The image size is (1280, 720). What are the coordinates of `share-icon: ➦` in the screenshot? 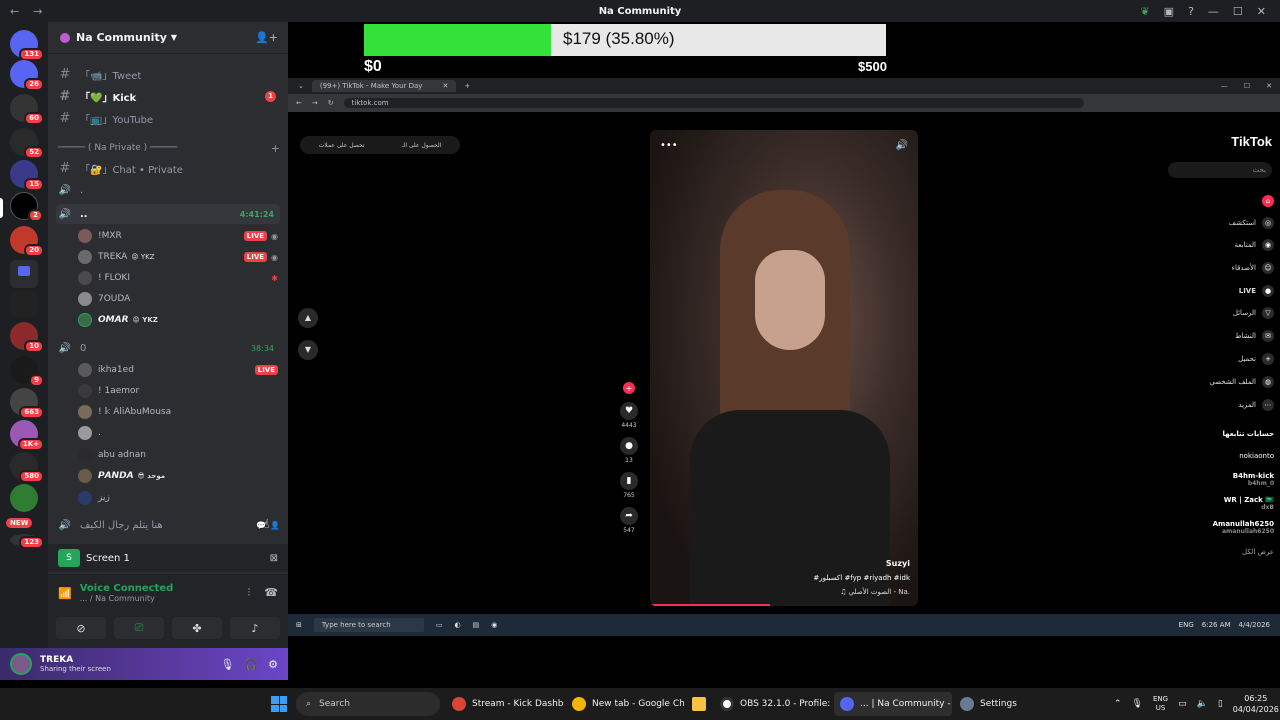 It's located at (629, 516).